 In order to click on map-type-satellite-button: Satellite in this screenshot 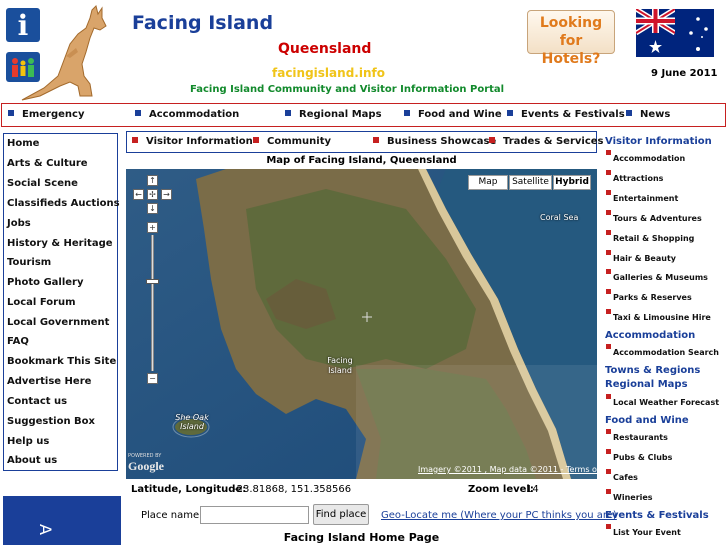, I will do `click(530, 182)`.